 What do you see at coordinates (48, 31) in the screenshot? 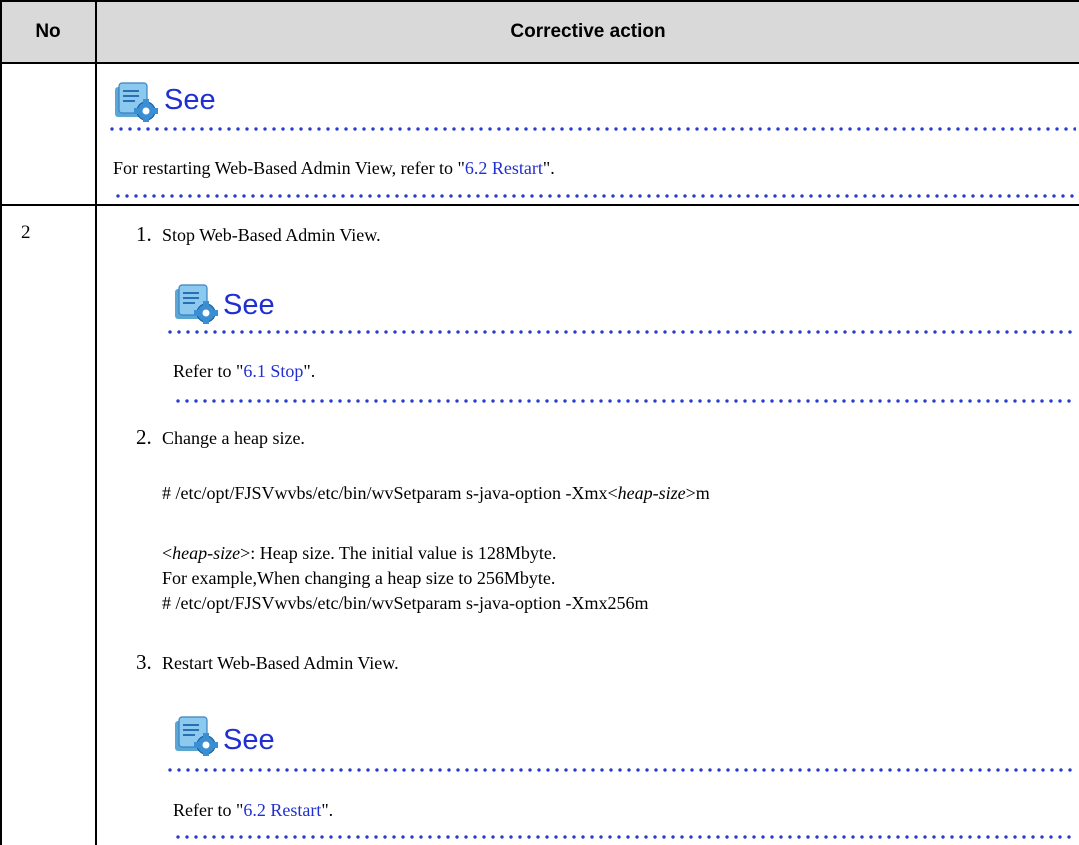
I see `header-no: No` at bounding box center [48, 31].